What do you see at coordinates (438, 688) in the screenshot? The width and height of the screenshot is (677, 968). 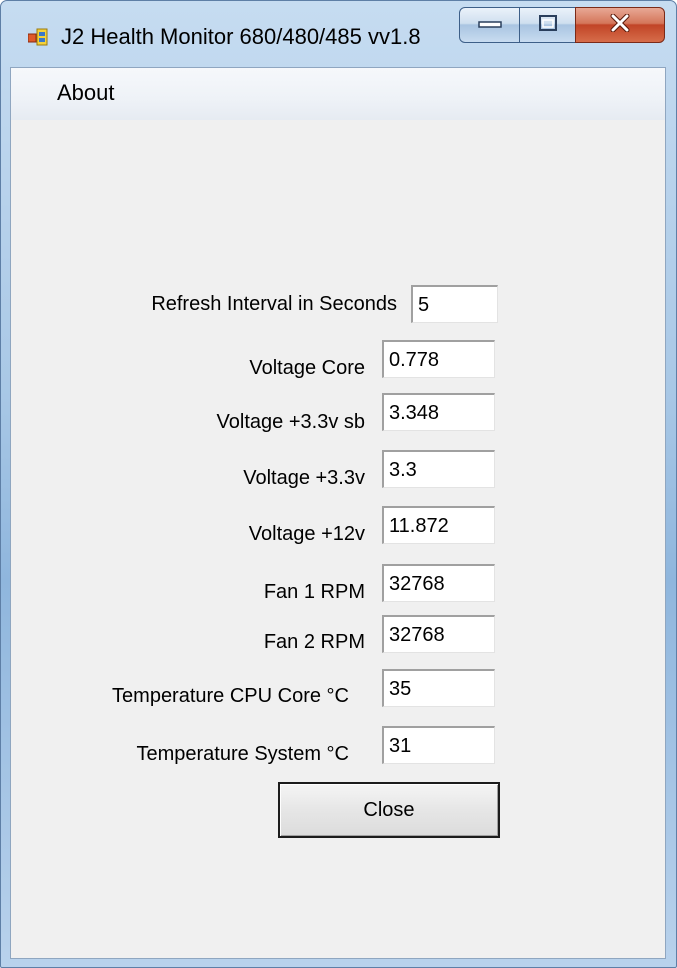 I see `temperature-cpu-field` at bounding box center [438, 688].